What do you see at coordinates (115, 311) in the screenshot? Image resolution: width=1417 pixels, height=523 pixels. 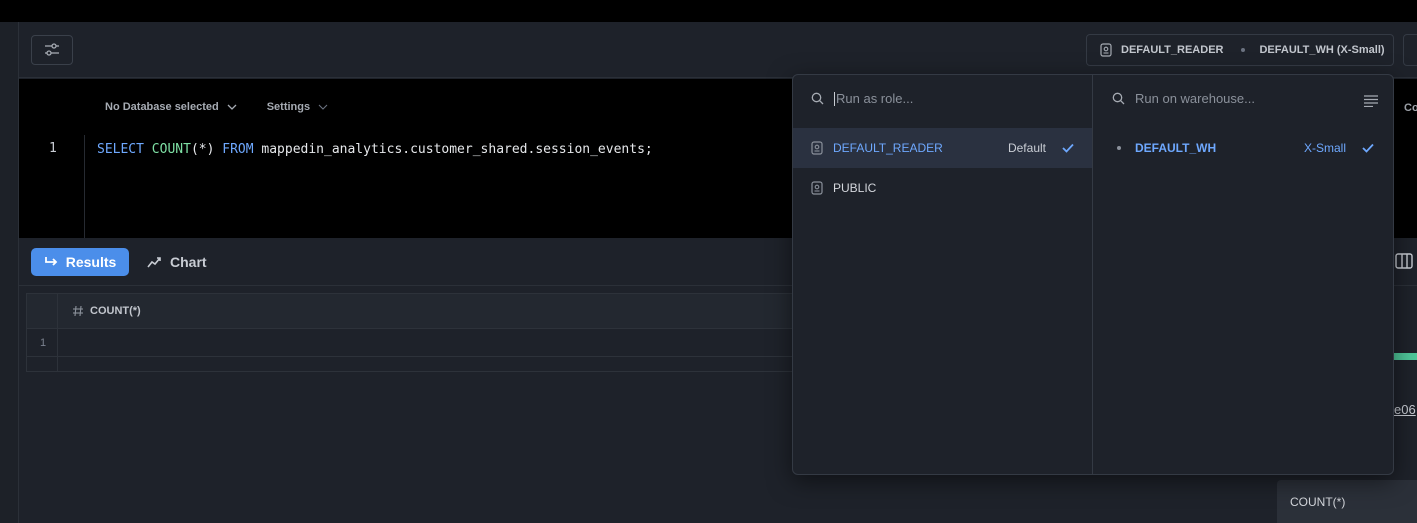 I see `column-header-label: COUNT(*)` at bounding box center [115, 311].